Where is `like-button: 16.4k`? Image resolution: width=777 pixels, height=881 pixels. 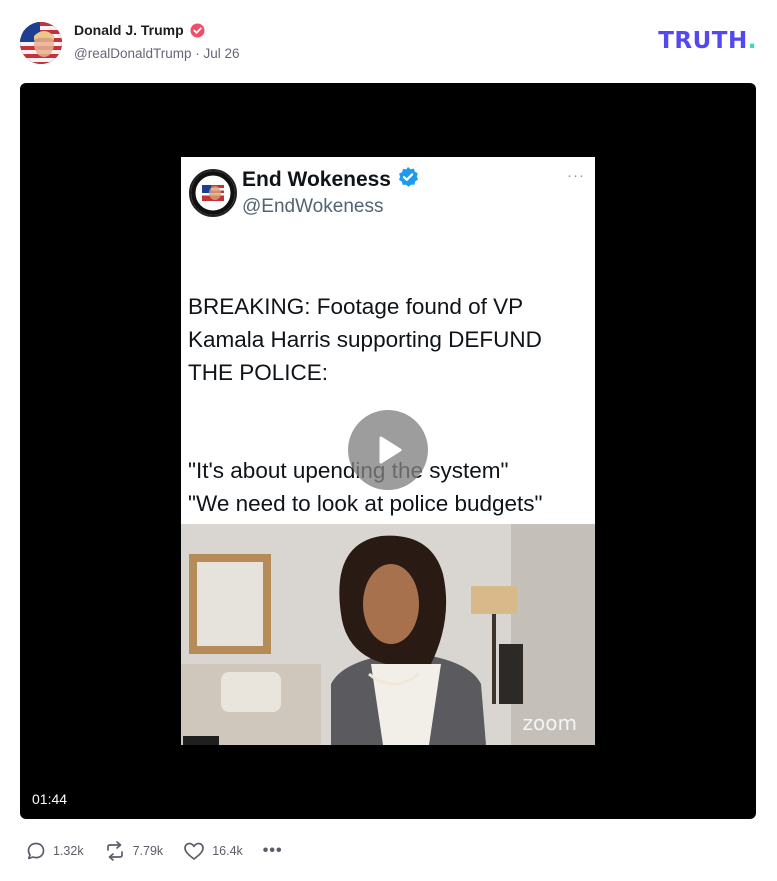
like-button: 16.4k is located at coordinates (213, 851).